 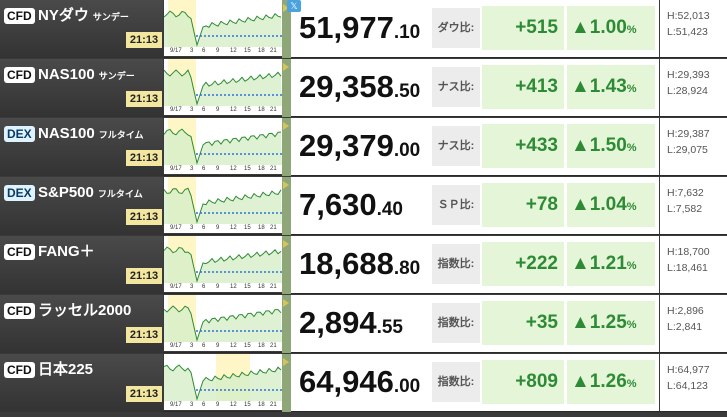 I want to click on session-label: サンデー, so click(x=110, y=17).